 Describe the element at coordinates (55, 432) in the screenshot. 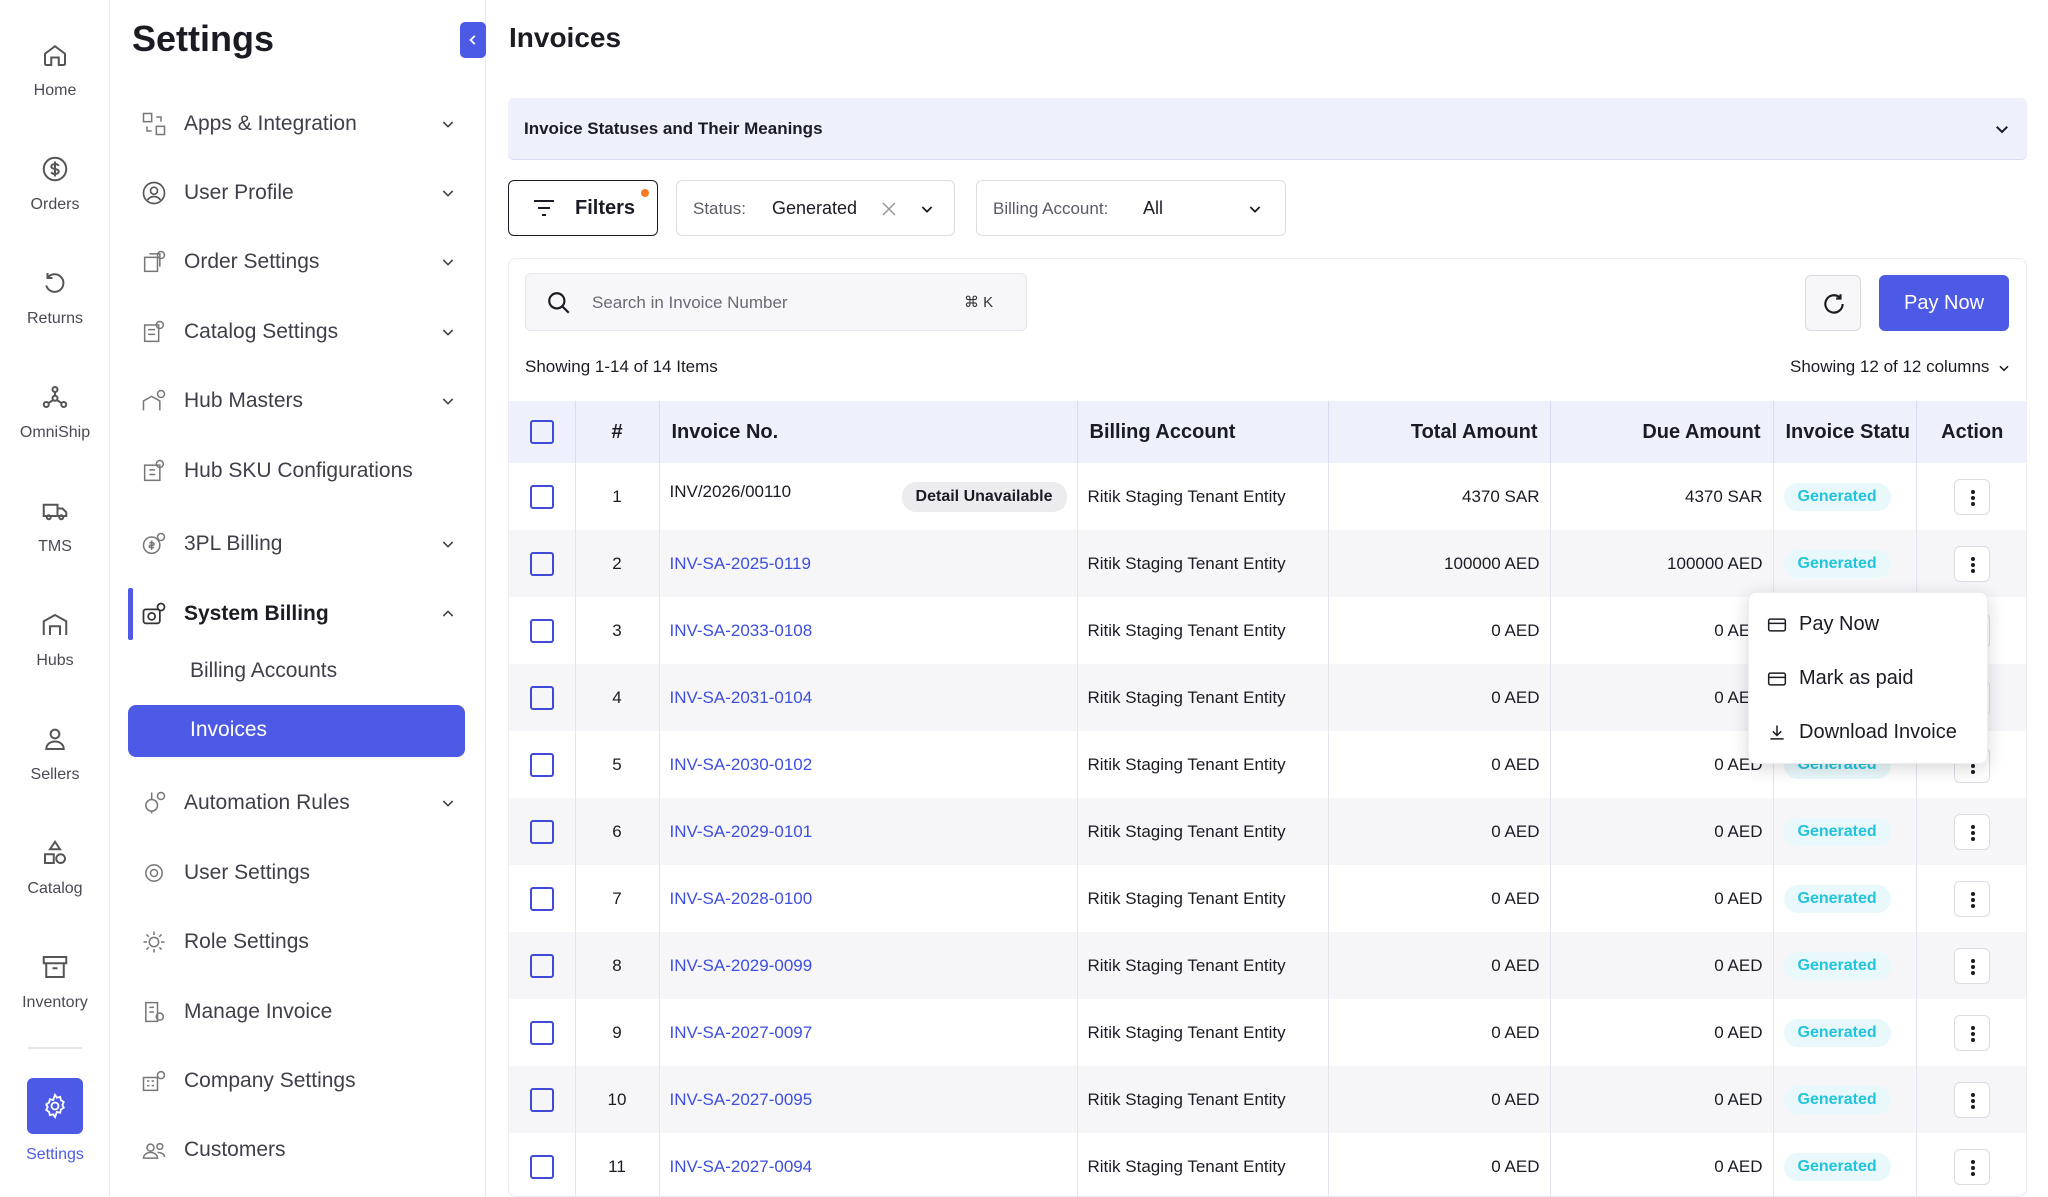

I see `rail-label: OmniShip` at that location.